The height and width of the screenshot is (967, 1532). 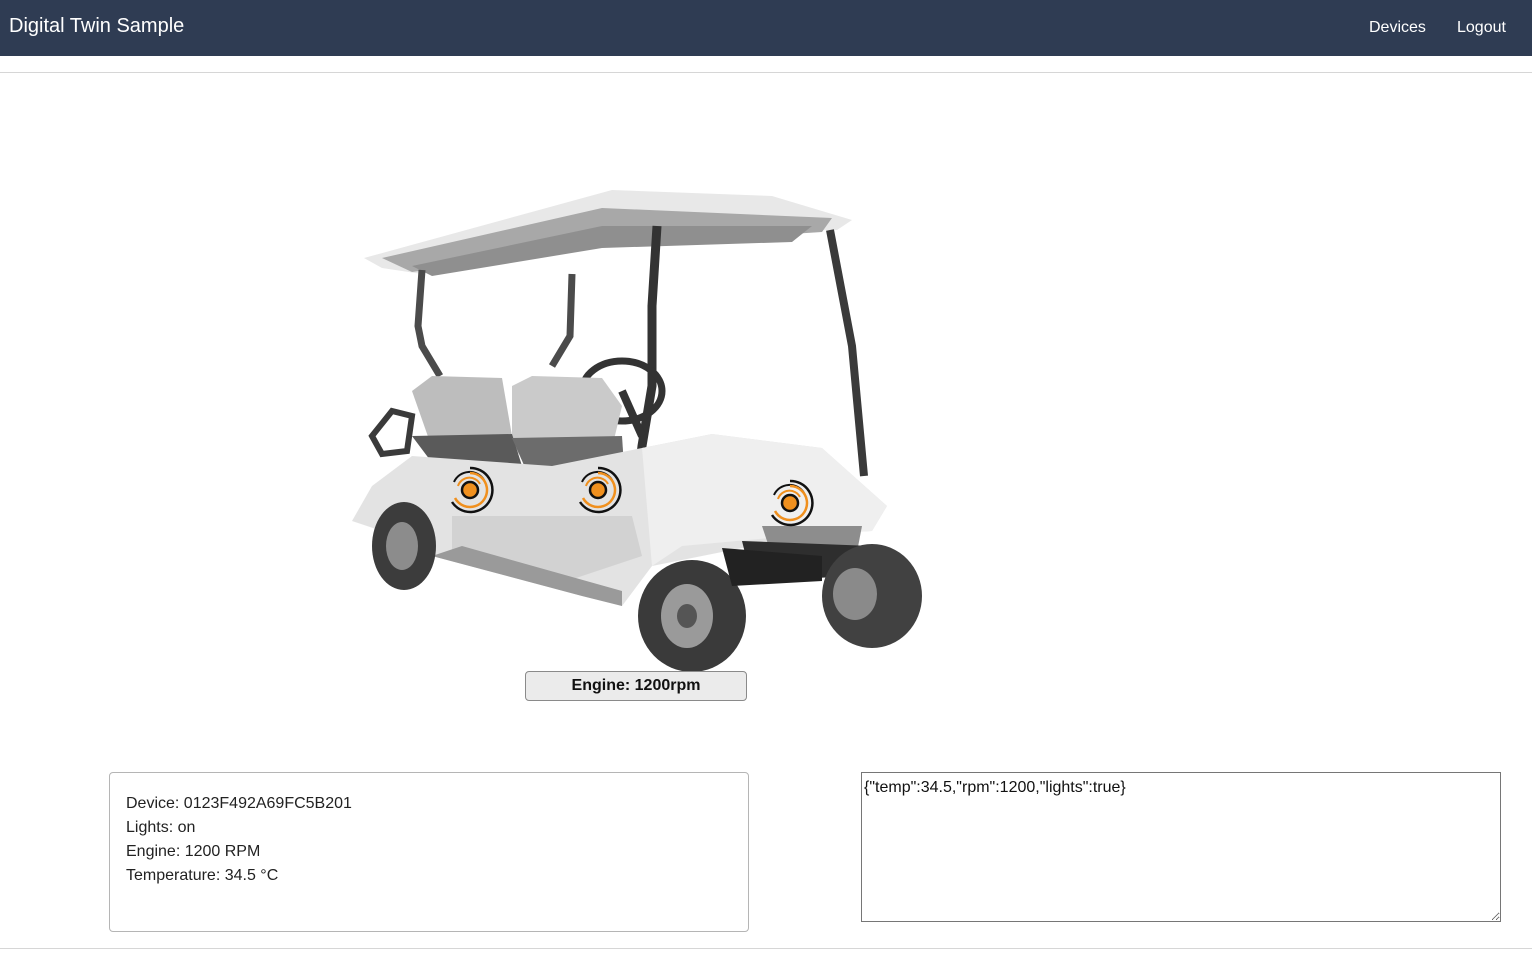 I want to click on front-seat-hotspot, so click(x=598, y=490).